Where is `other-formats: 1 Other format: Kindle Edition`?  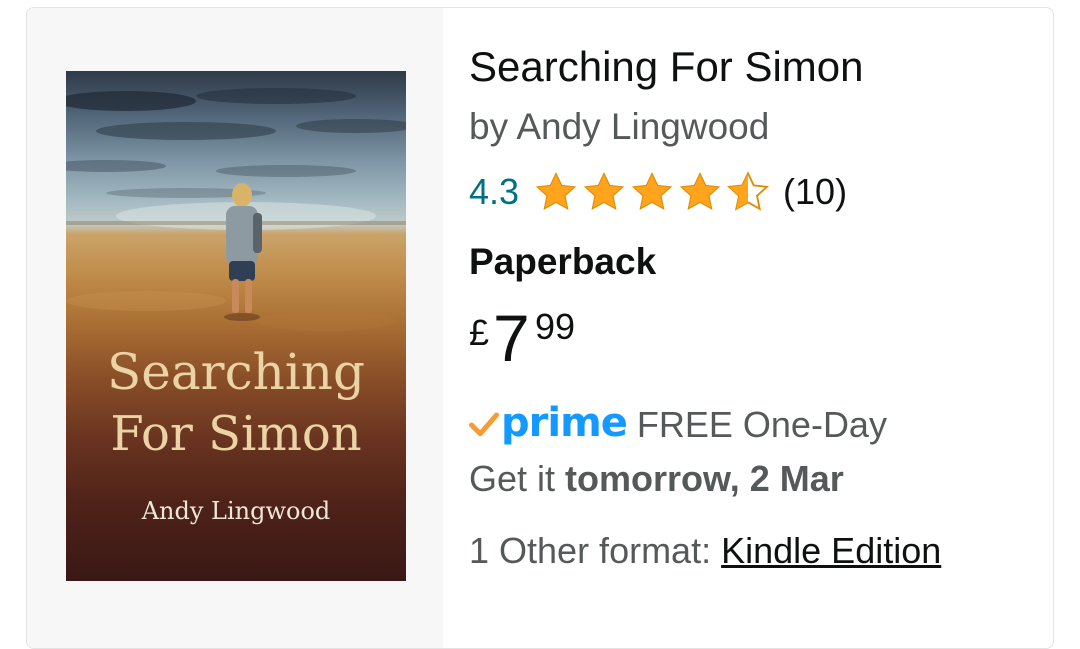 other-formats: 1 Other format: Kindle Edition is located at coordinates (749, 551).